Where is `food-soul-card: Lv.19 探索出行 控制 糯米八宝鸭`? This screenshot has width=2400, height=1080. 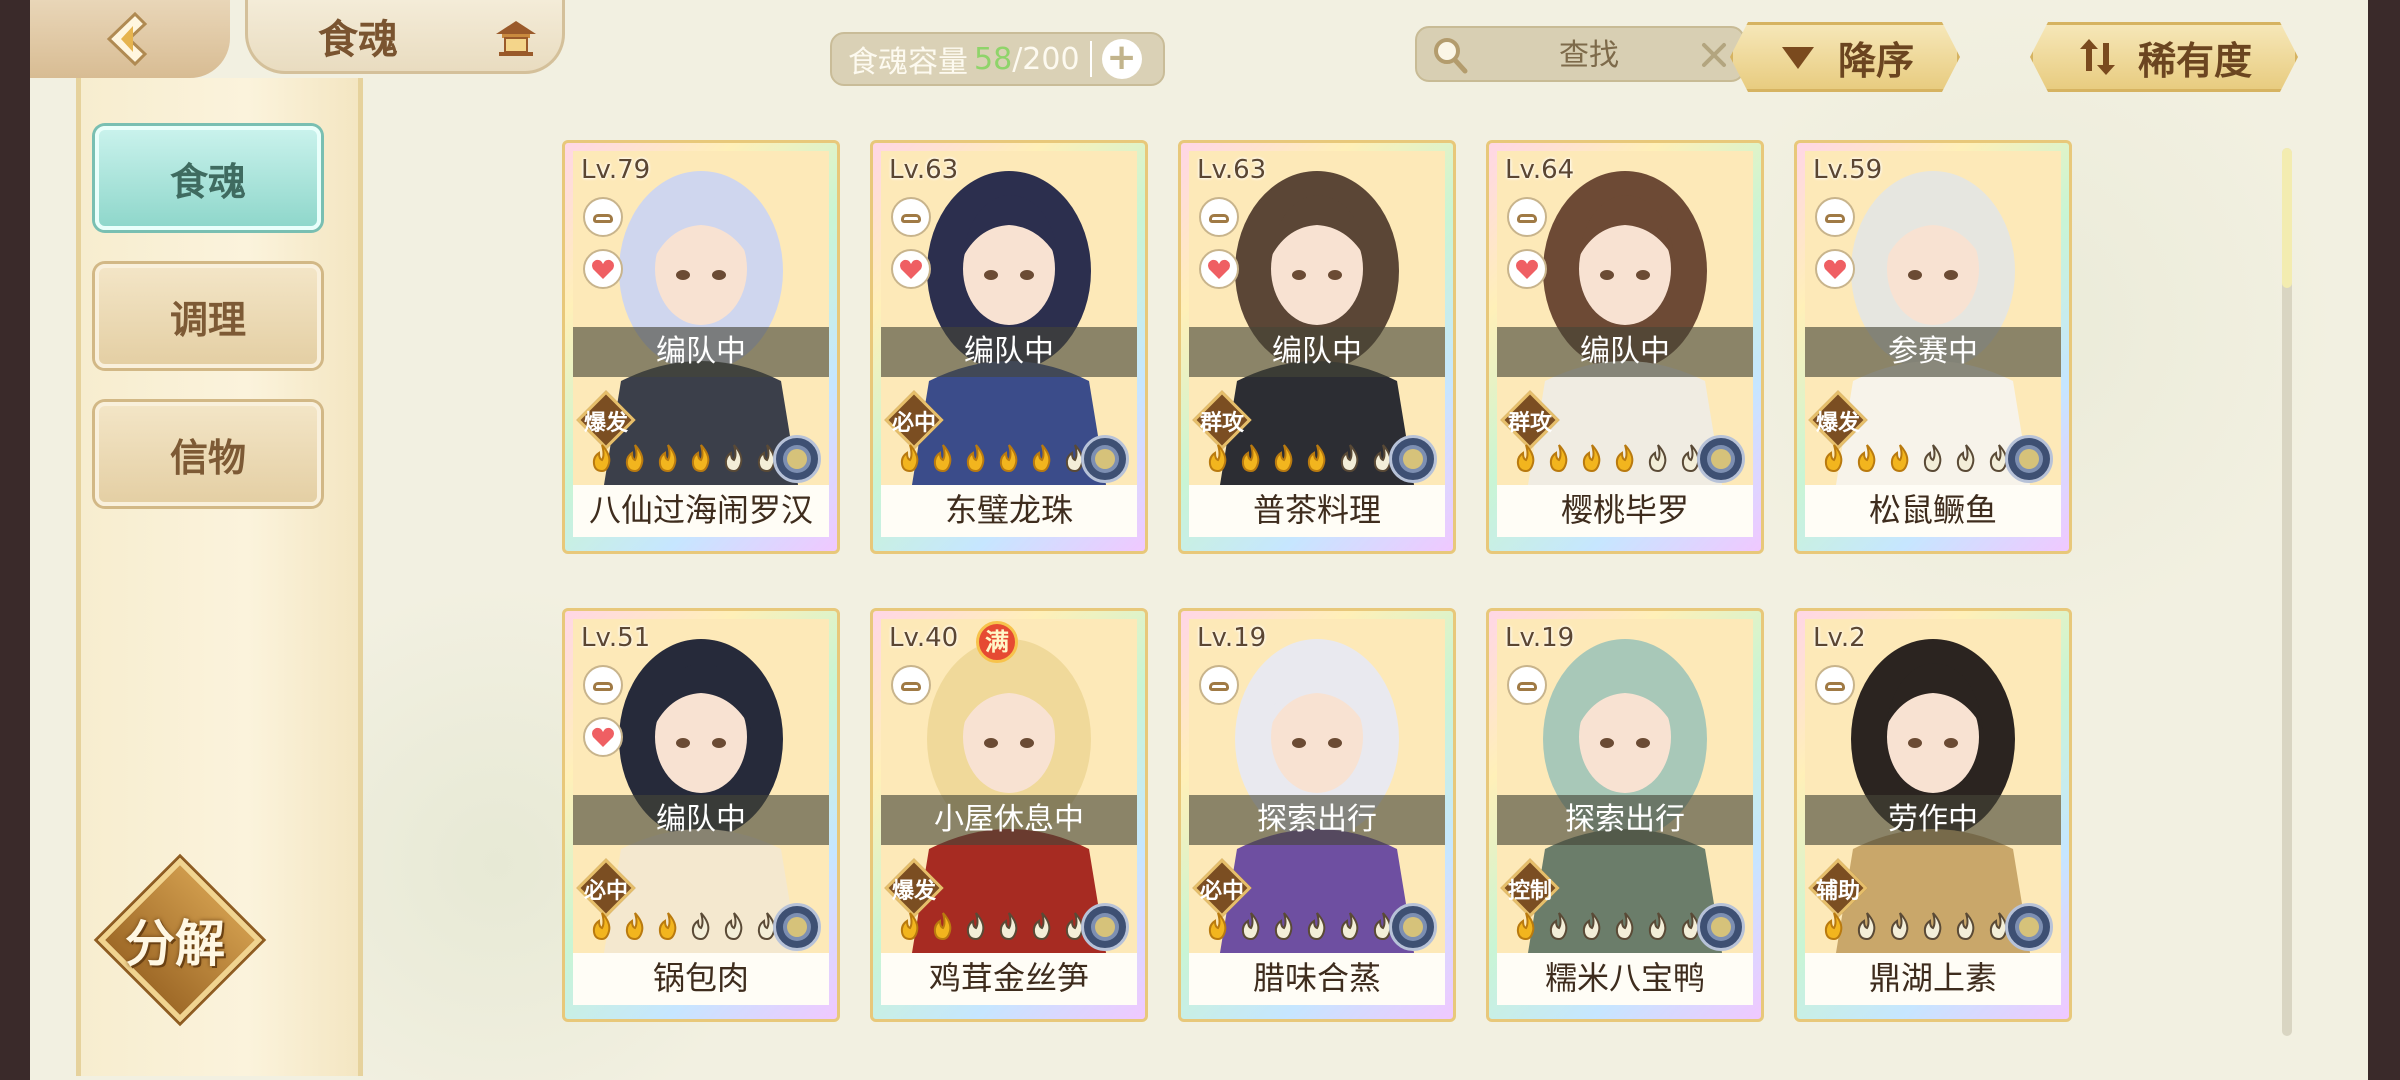
food-soul-card: Lv.19 探索出行 控制 糯米八宝鸭 is located at coordinates (1625, 815).